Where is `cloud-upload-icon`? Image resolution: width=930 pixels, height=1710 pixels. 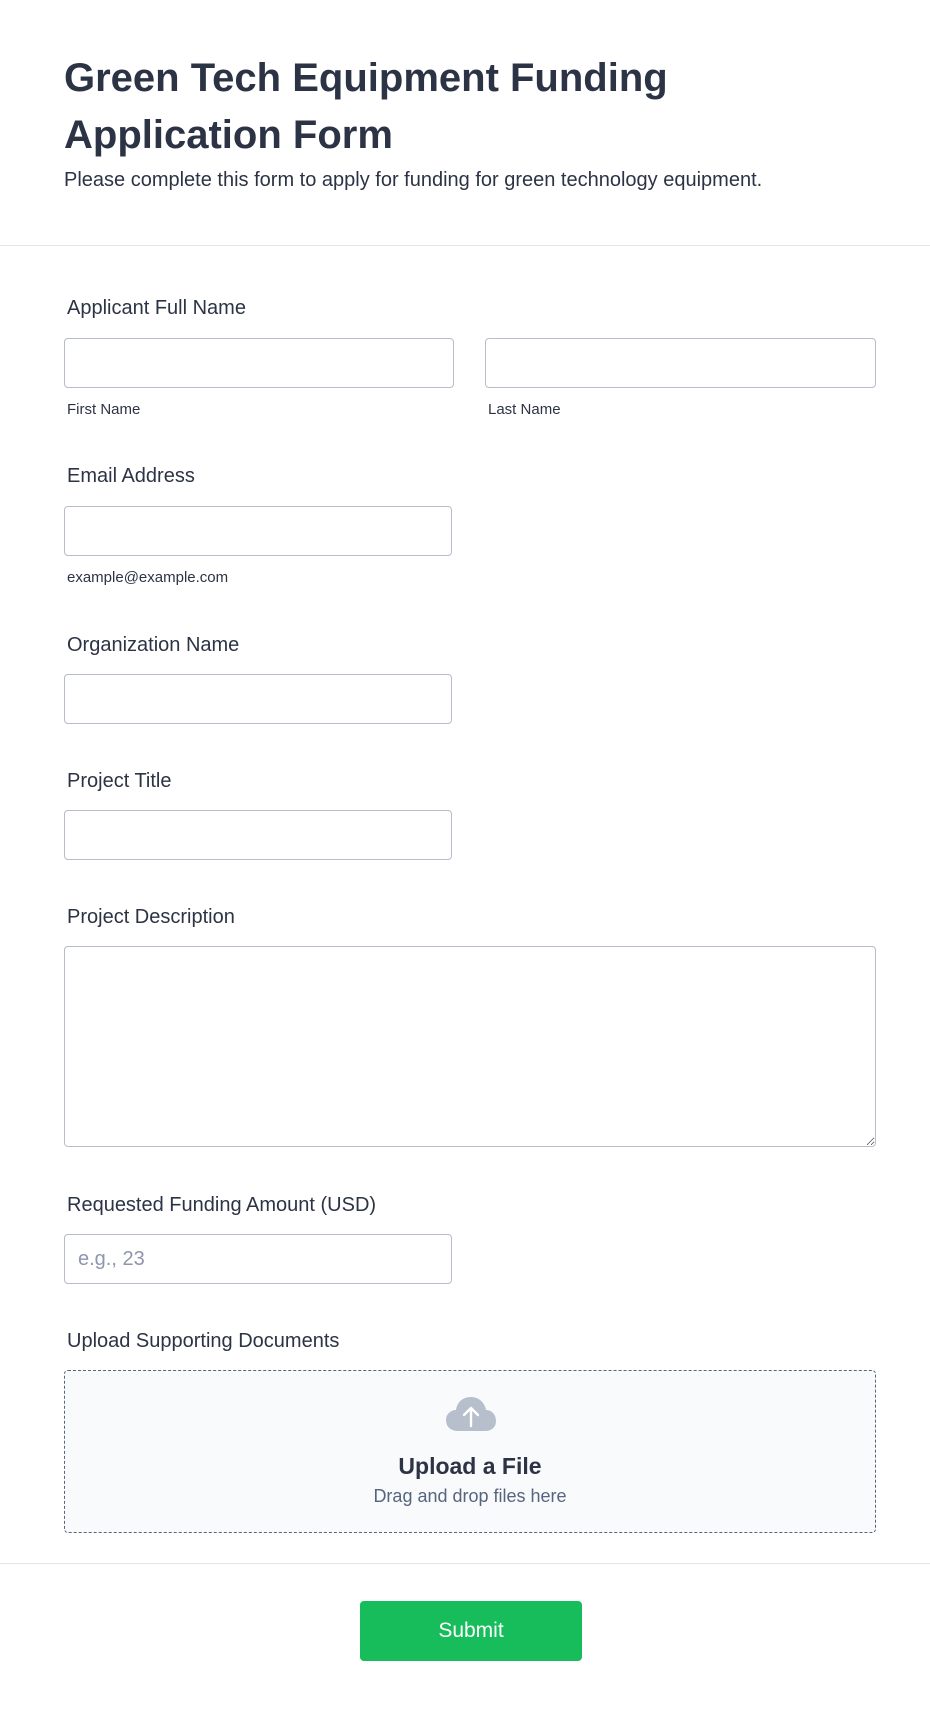 cloud-upload-icon is located at coordinates (471, 1414).